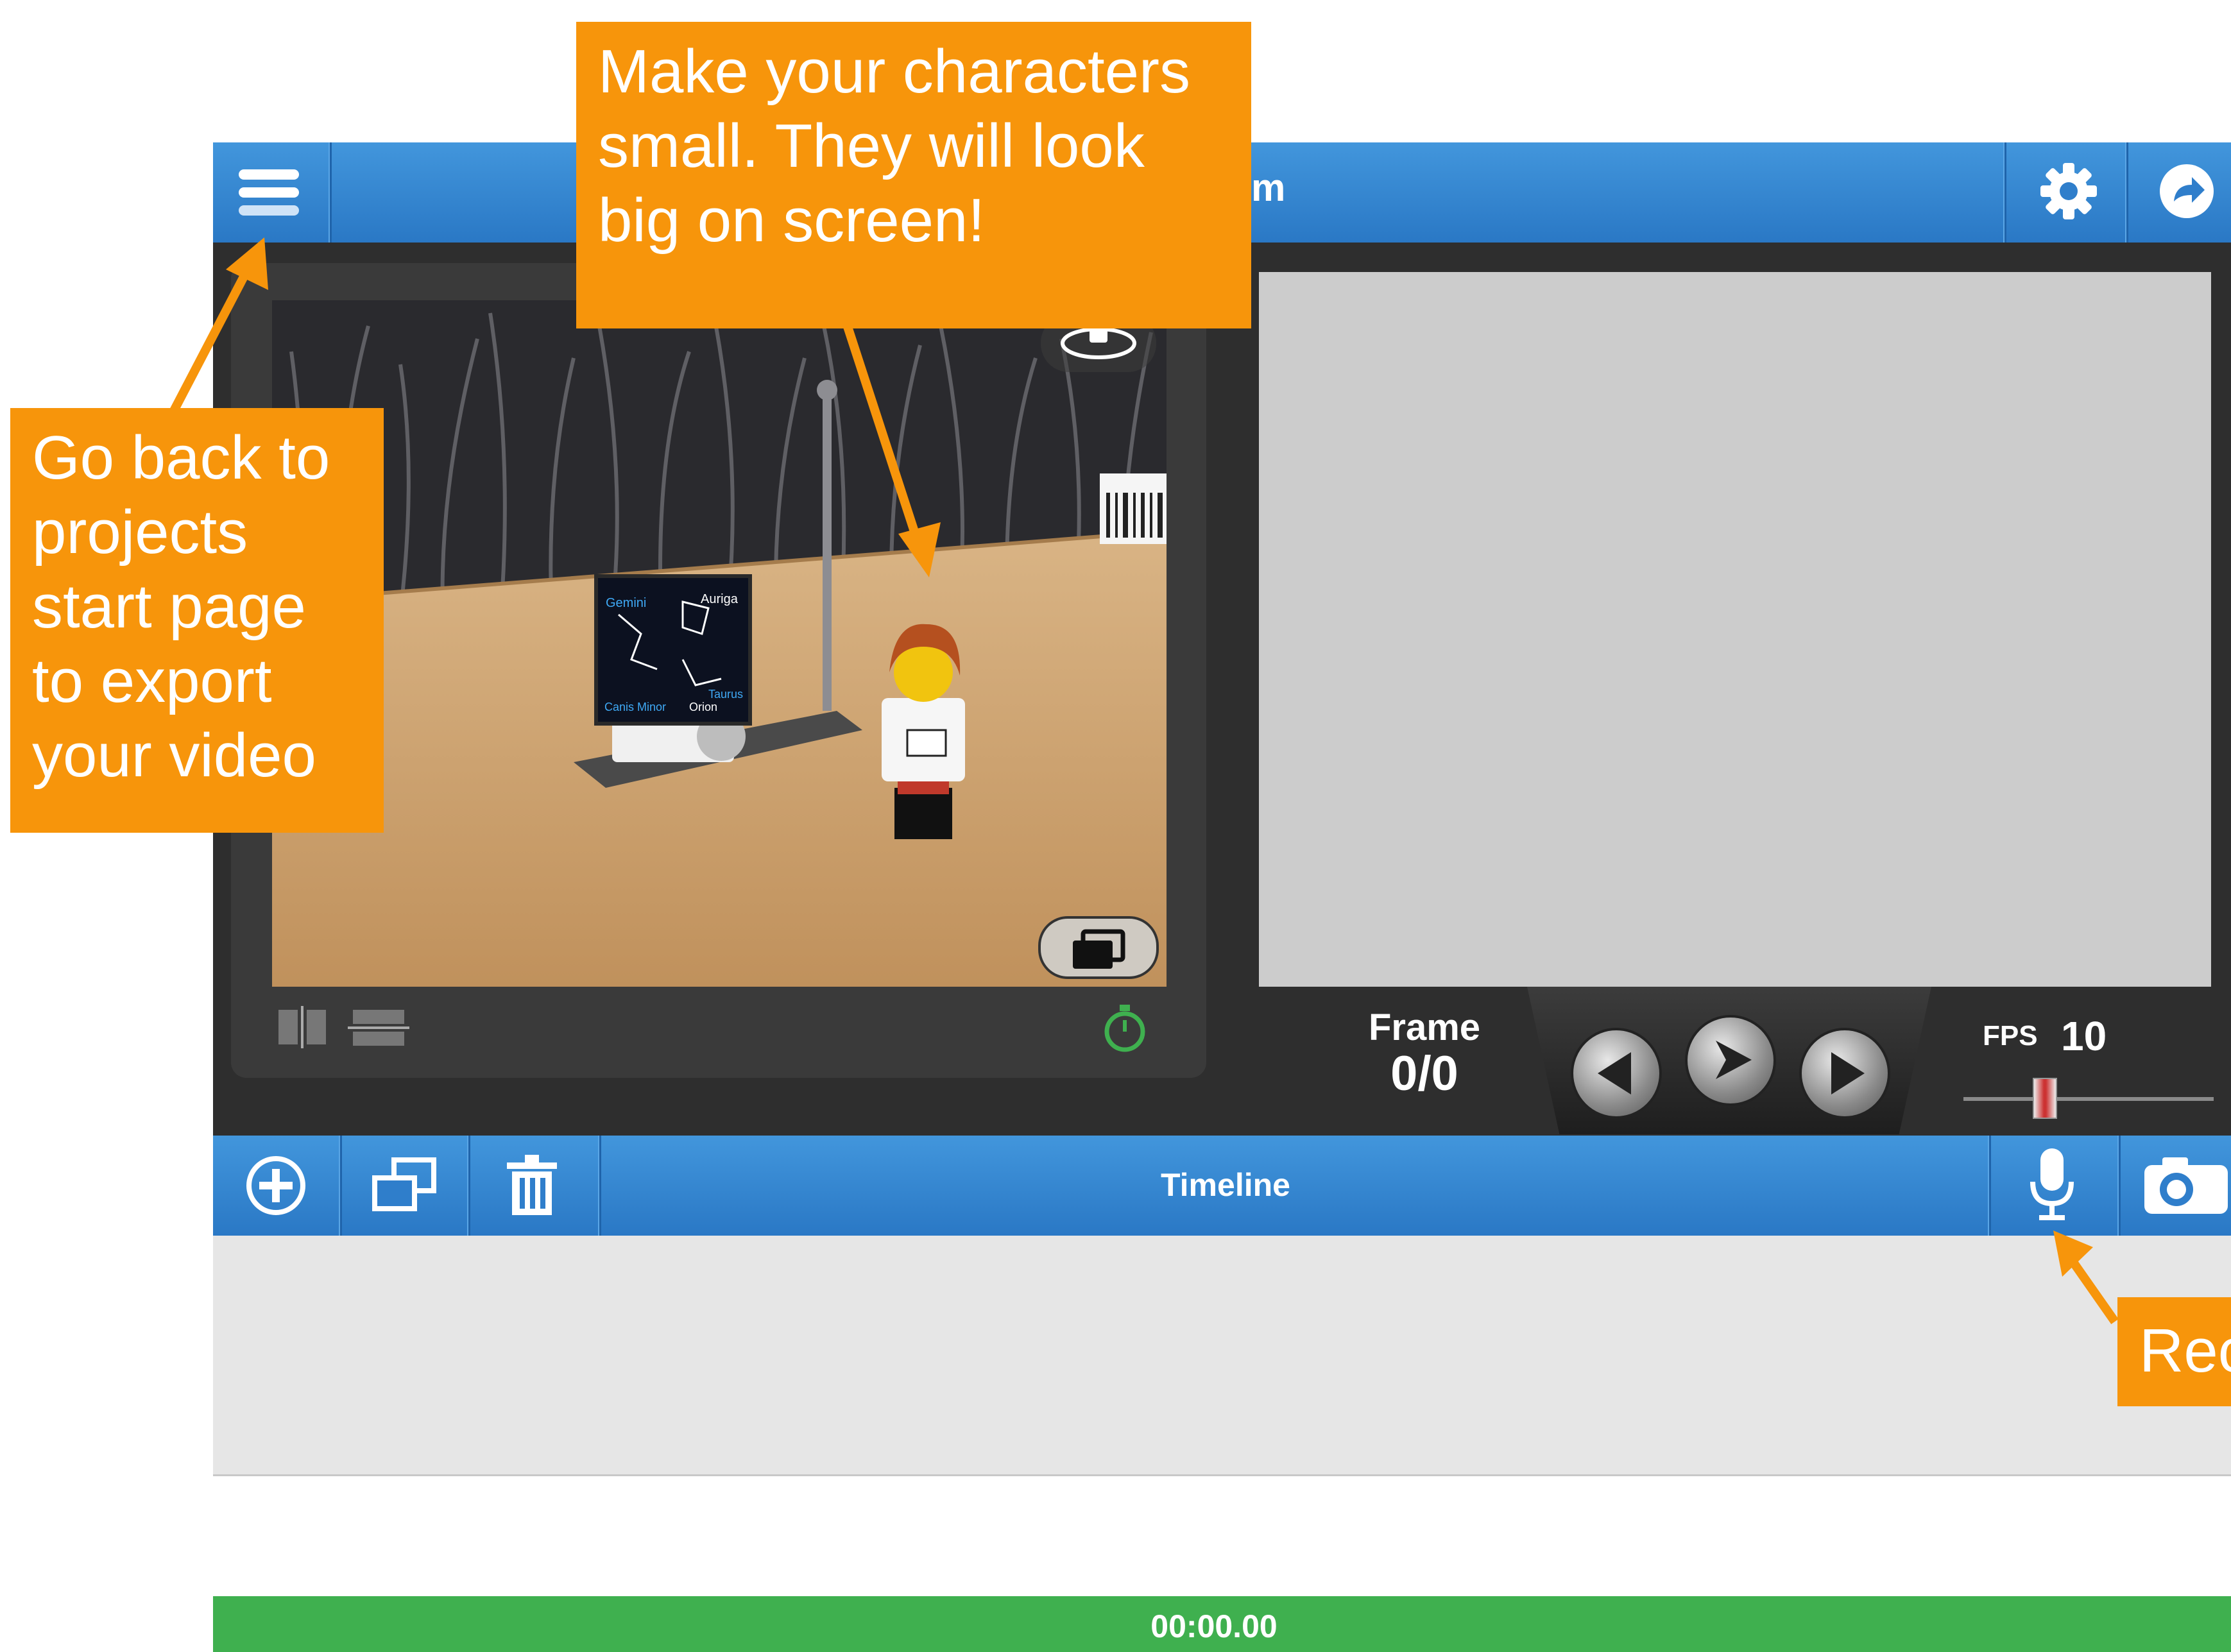 This screenshot has height=1652, width=2231. What do you see at coordinates (1125, 1027) in the screenshot?
I see `timer-icon` at bounding box center [1125, 1027].